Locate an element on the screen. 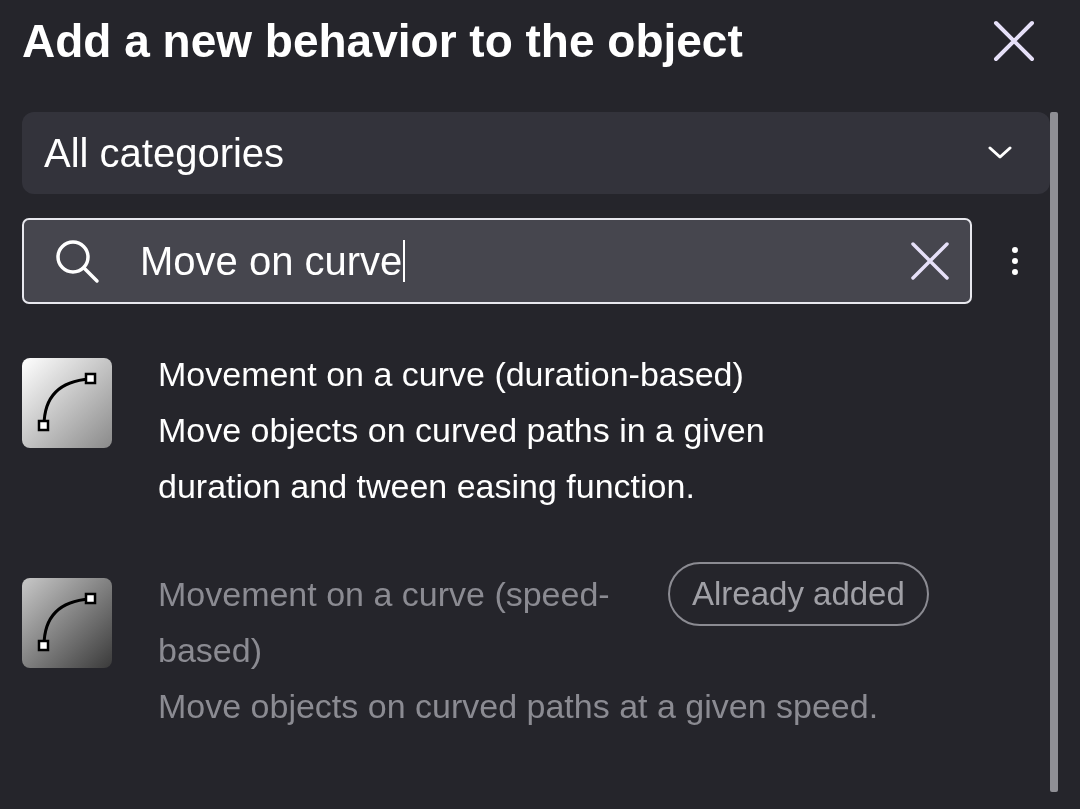  clear-icon is located at coordinates (930, 261).